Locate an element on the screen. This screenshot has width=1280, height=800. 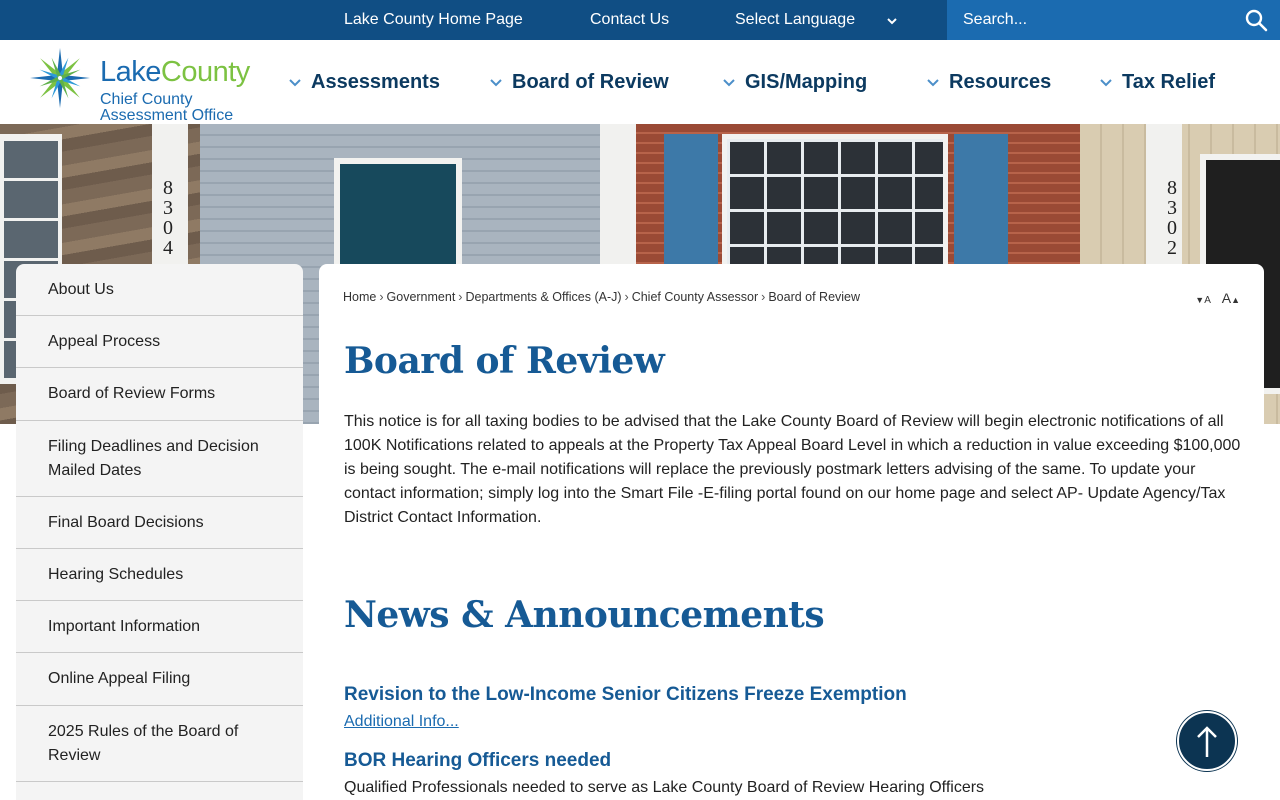
back-to-top-button is located at coordinates (1207, 741).